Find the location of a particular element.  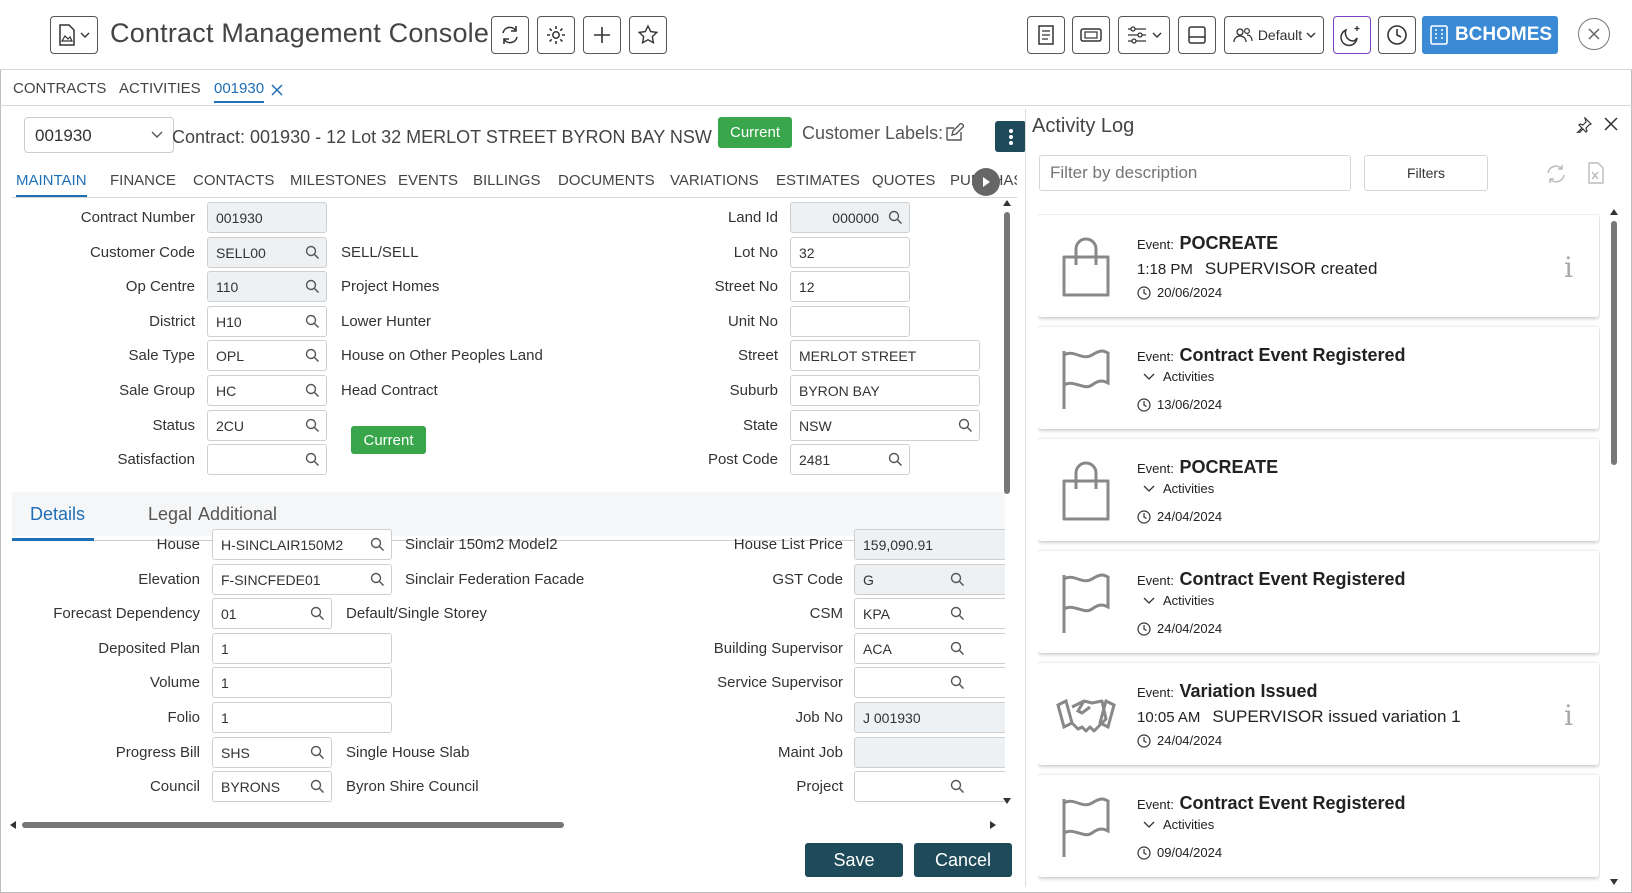

volume-field: 1 is located at coordinates (302, 683).